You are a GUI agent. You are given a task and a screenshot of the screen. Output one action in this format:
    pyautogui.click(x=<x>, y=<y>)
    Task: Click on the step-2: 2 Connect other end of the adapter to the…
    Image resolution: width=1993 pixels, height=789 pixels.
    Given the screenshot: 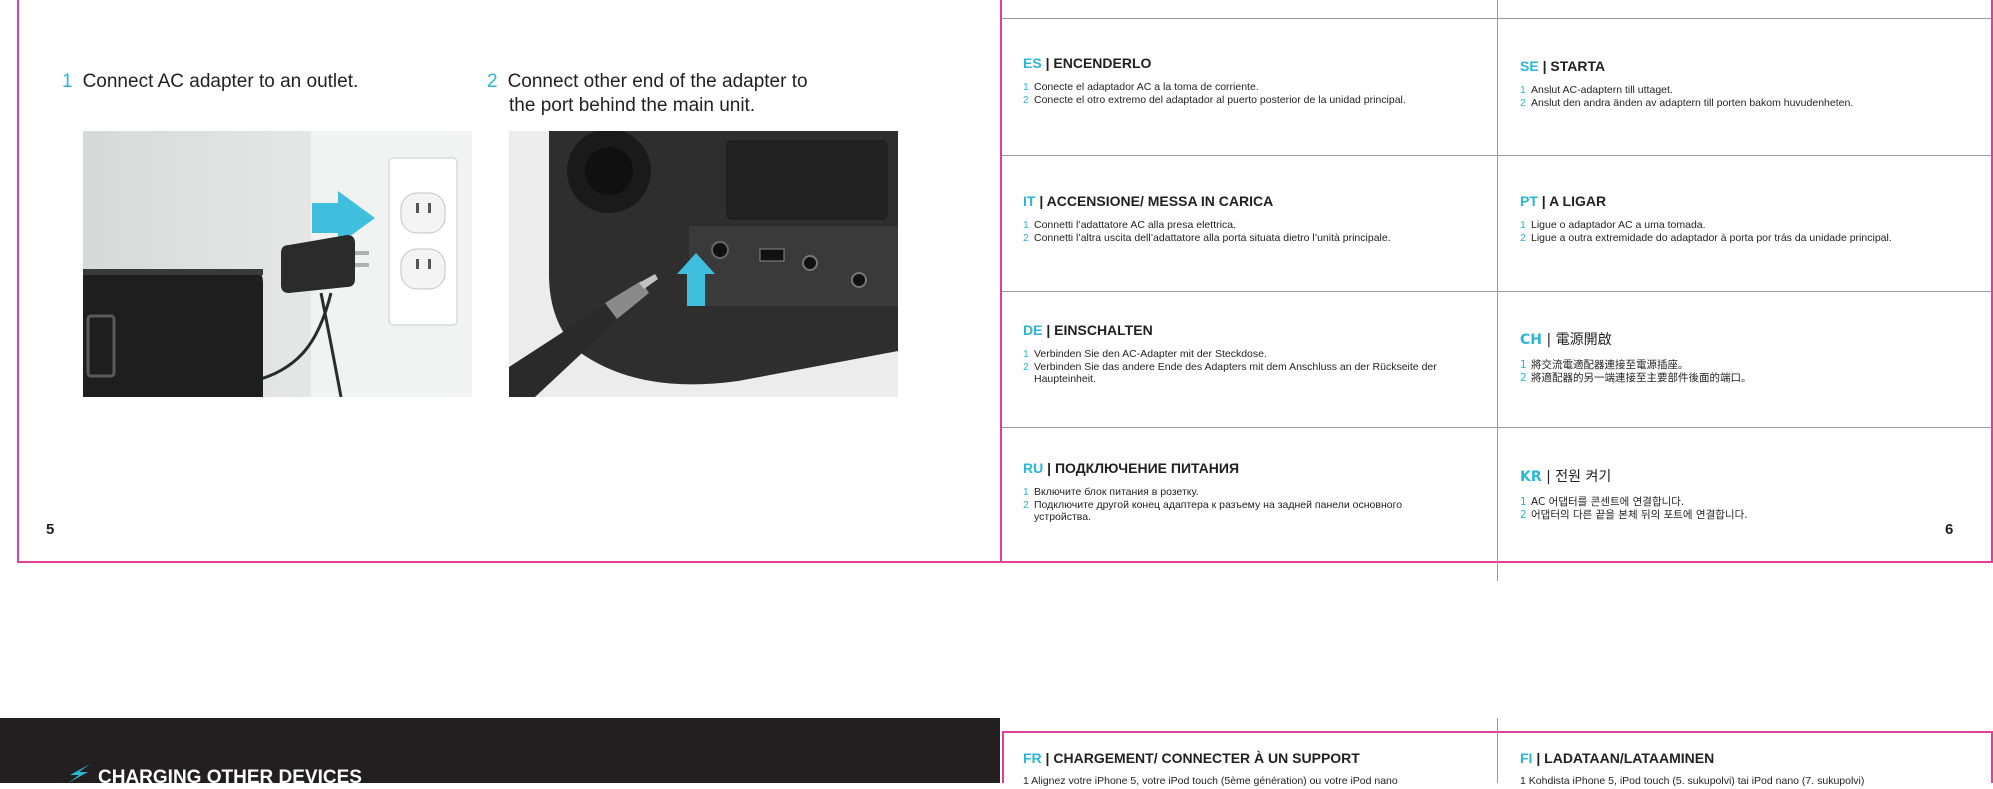 What is the action you would take?
    pyautogui.click(x=647, y=93)
    